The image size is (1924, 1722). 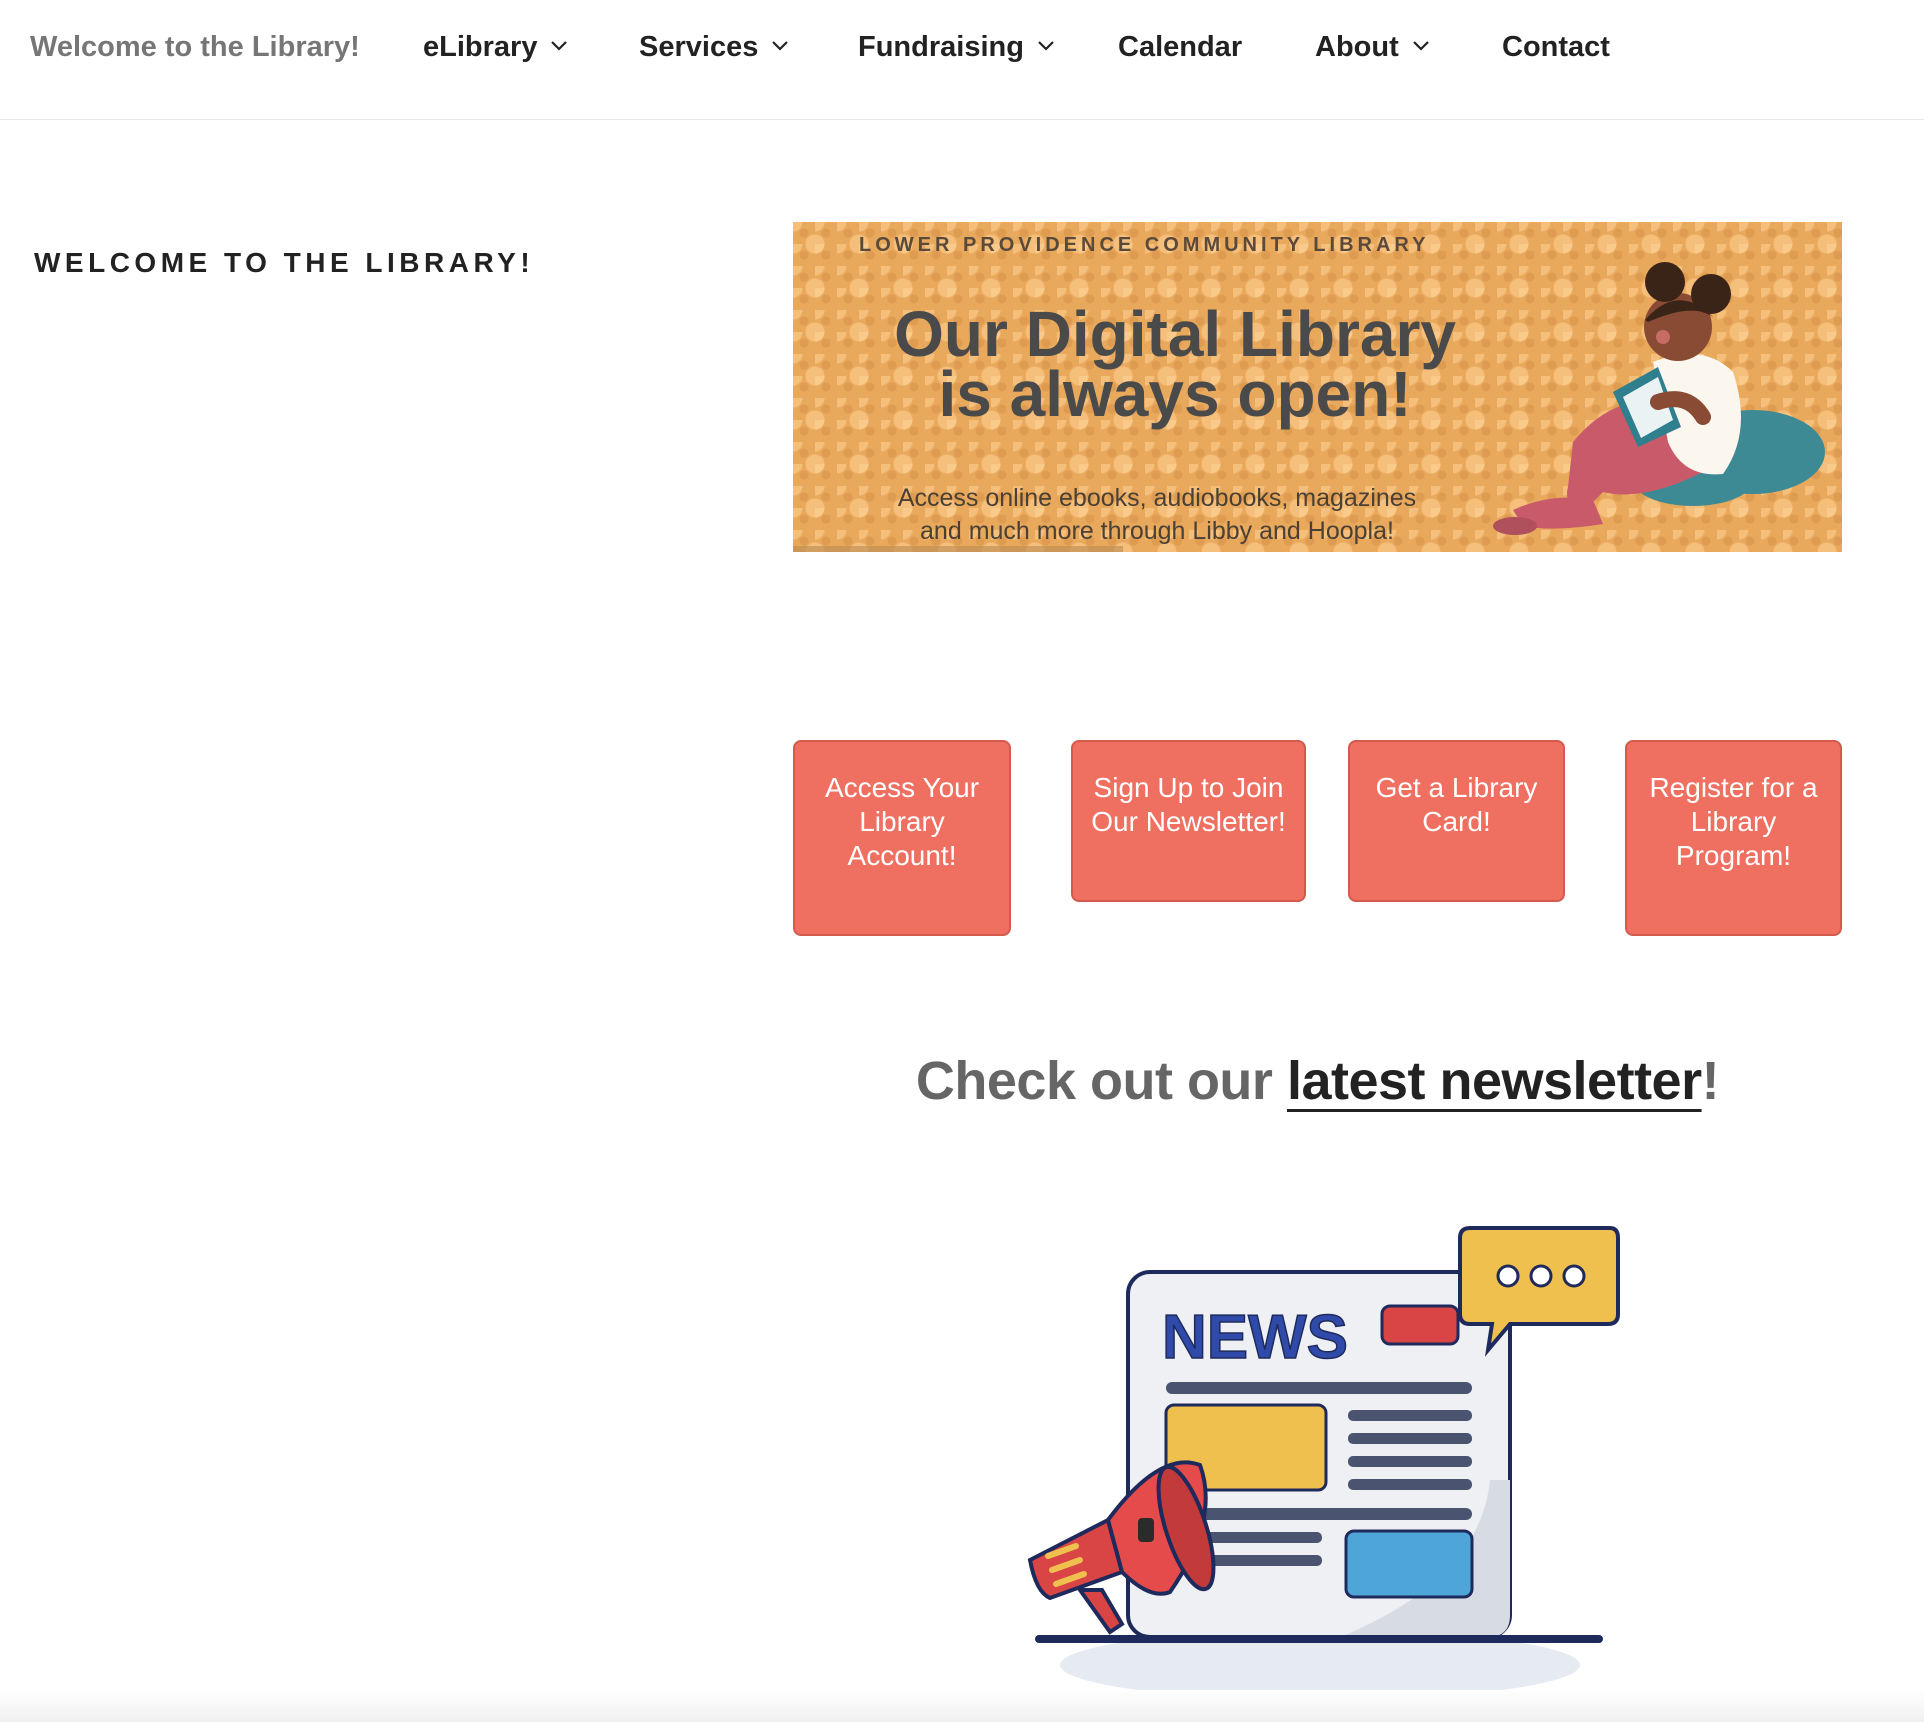 I want to click on banner-headline-line: is always open!, so click(x=1175, y=394).